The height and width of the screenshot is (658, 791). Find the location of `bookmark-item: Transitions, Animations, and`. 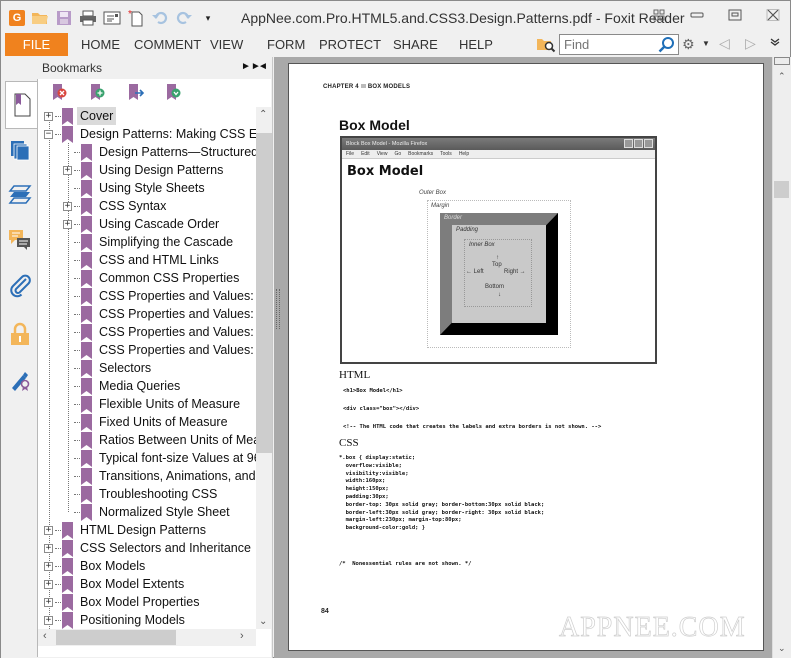

bookmark-item: Transitions, Animations, and is located at coordinates (159, 476).